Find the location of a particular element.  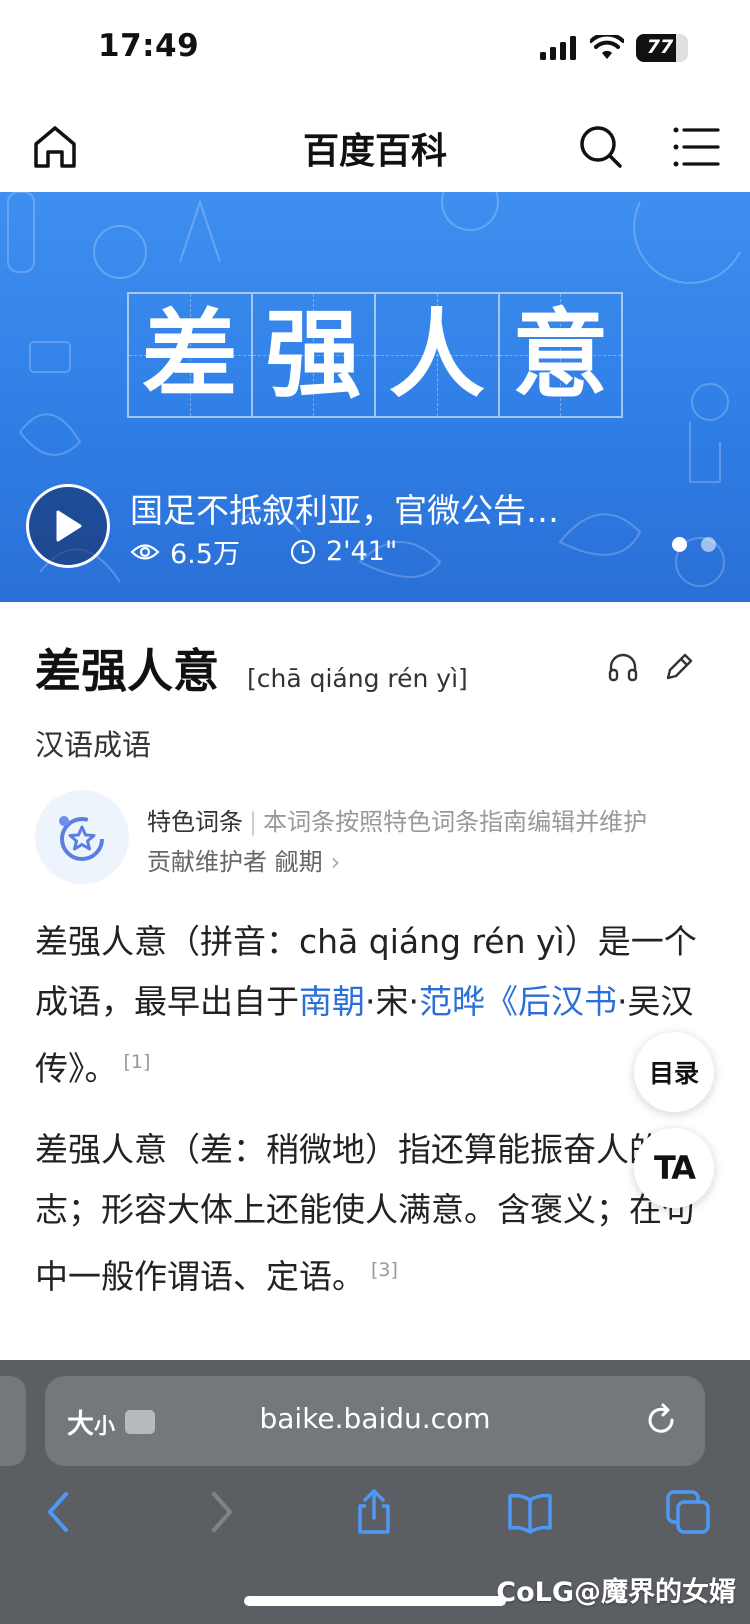

entry-pinyin: [chā qiáng rén yì] is located at coordinates (357, 678).